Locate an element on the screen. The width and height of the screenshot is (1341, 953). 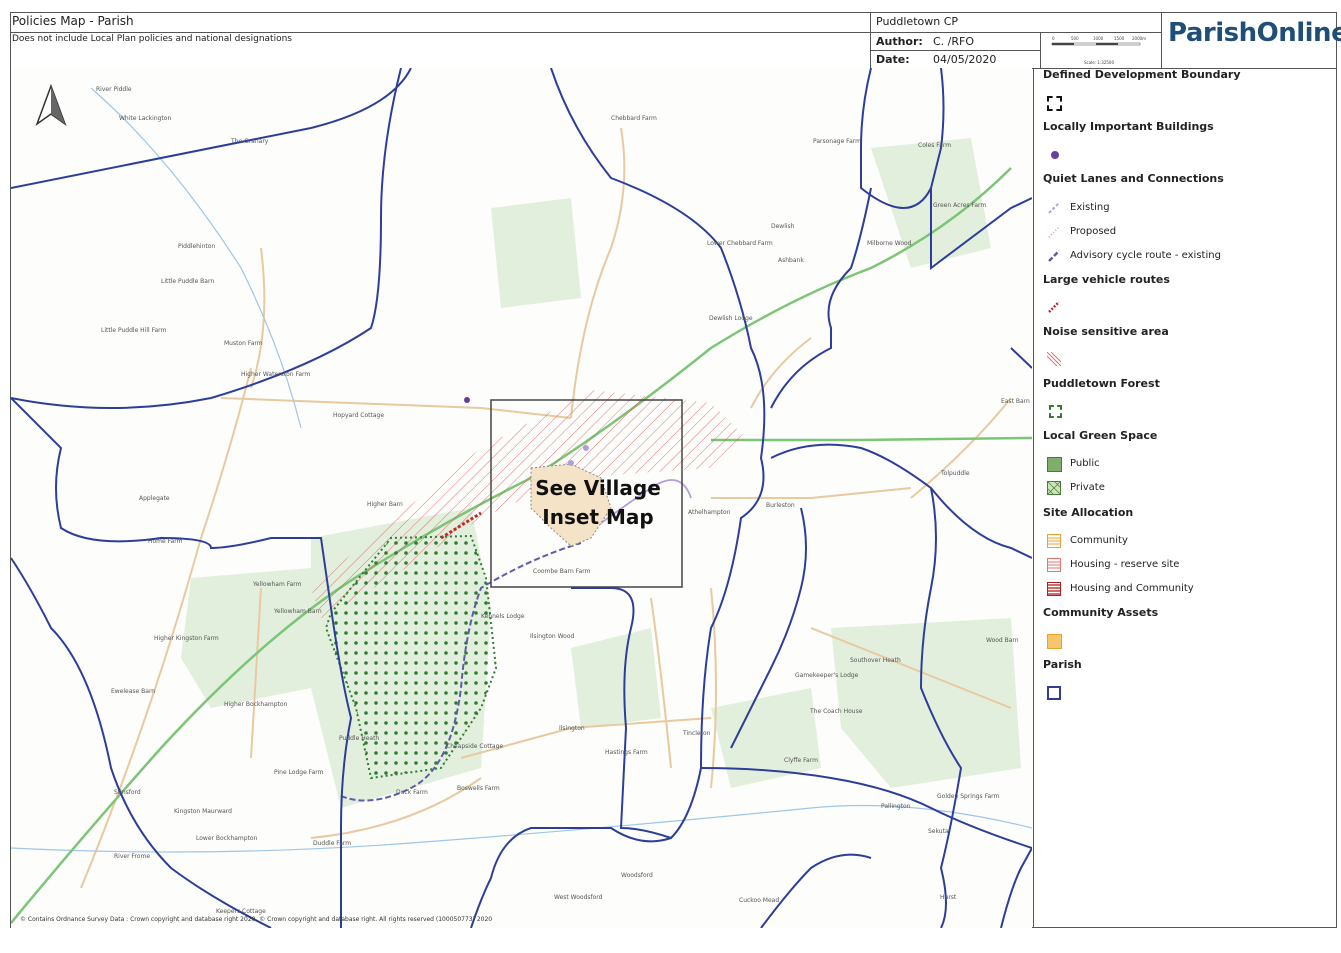
large-vehicle-icon is located at coordinates (1054, 307).